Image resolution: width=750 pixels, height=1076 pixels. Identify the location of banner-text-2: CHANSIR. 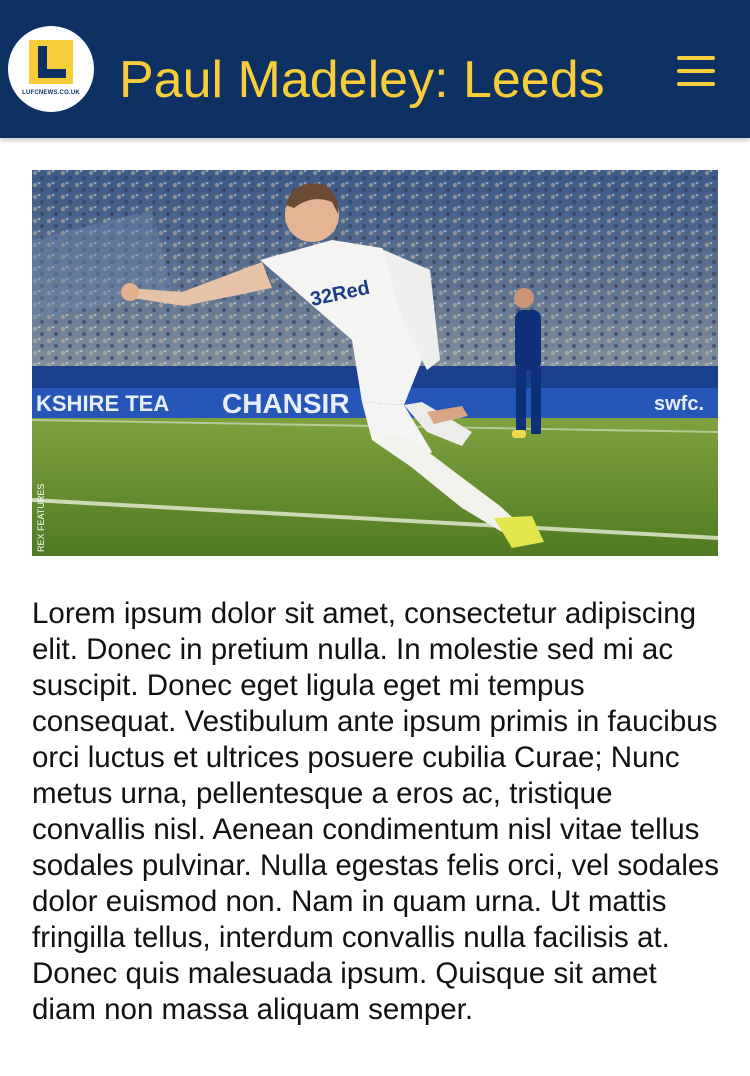
(286, 403).